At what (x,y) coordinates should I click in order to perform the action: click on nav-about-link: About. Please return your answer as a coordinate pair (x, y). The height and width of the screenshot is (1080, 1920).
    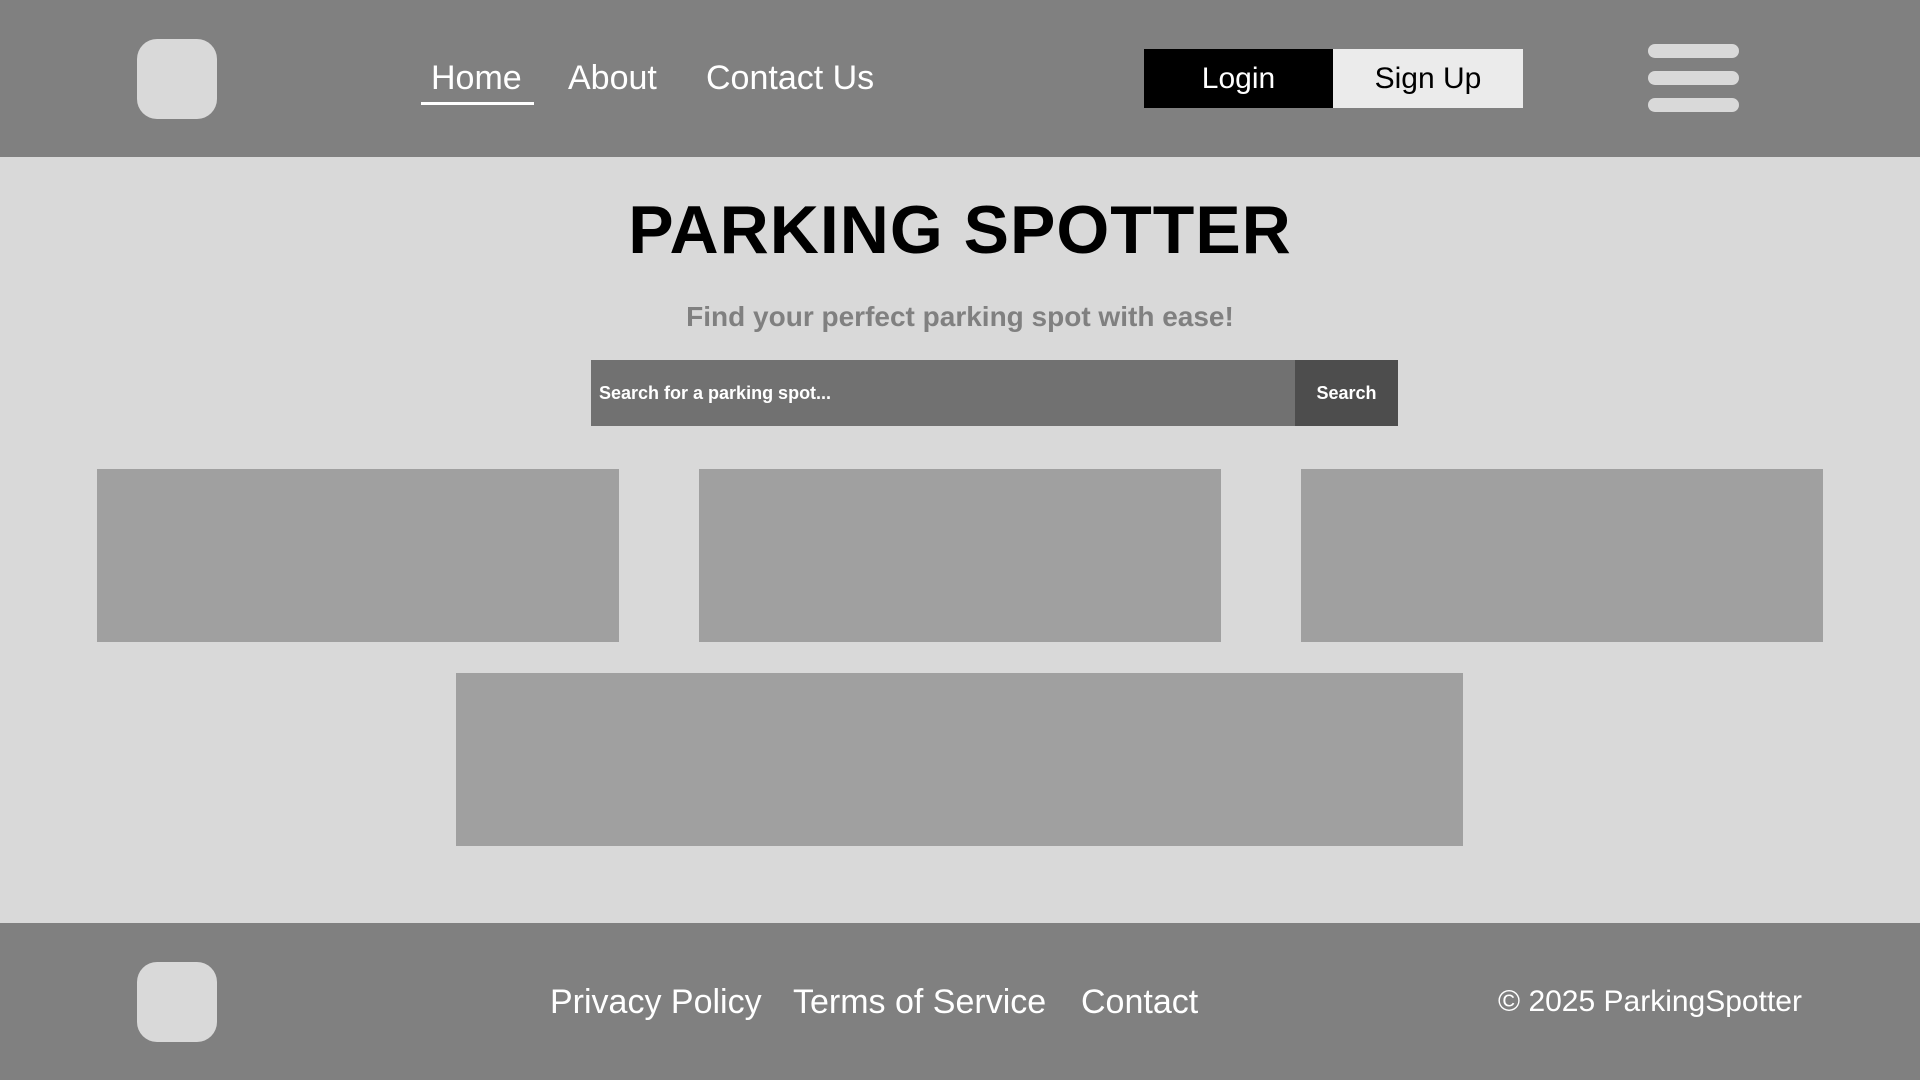
    Looking at the image, I should click on (612, 78).